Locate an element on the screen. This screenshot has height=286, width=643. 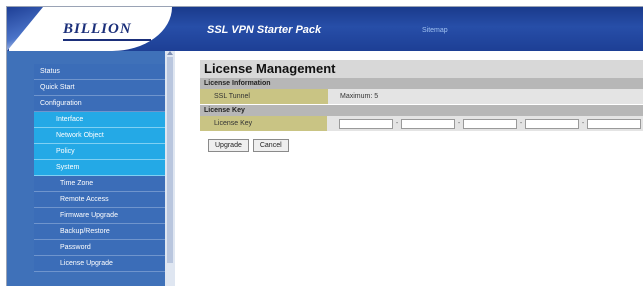
button-bar: Upgrade Cancel is located at coordinates (421, 145).